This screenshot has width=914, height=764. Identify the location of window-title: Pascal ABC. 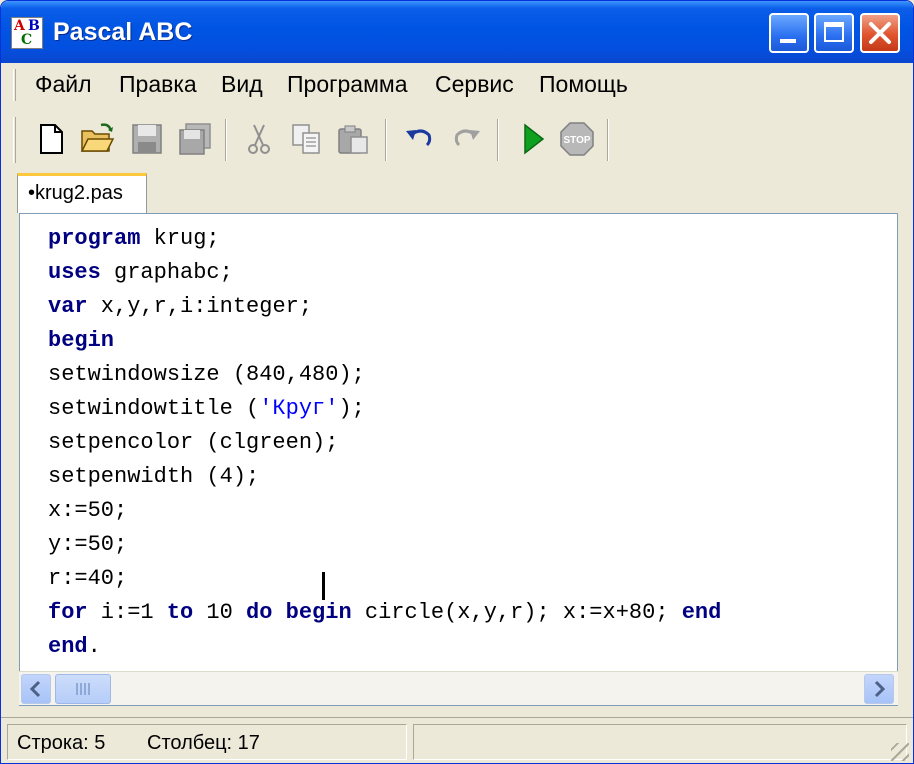
(123, 32).